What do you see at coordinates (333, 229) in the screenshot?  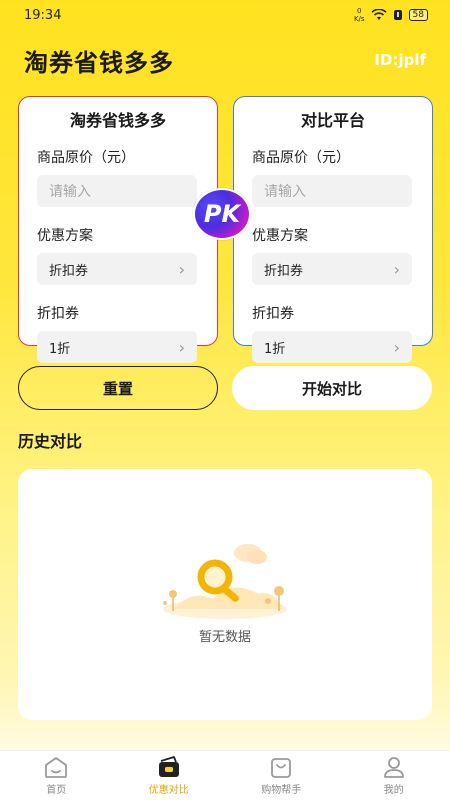 I see `compare-panel-right: 对比平台 商品原价（元） 请输入 优惠方案 折扣券 › 折扣券 1折 ›` at bounding box center [333, 229].